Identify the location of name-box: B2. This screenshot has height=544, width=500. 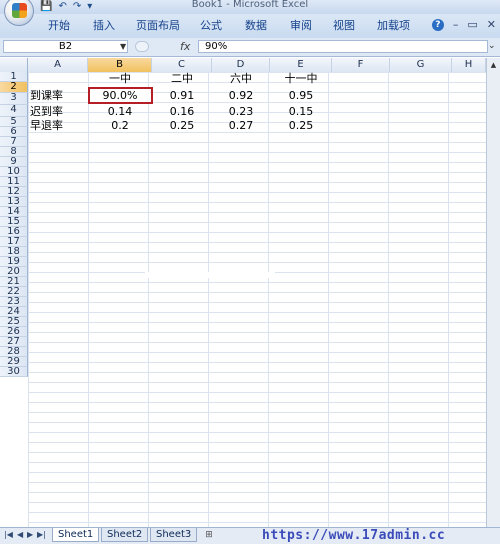
(65, 46).